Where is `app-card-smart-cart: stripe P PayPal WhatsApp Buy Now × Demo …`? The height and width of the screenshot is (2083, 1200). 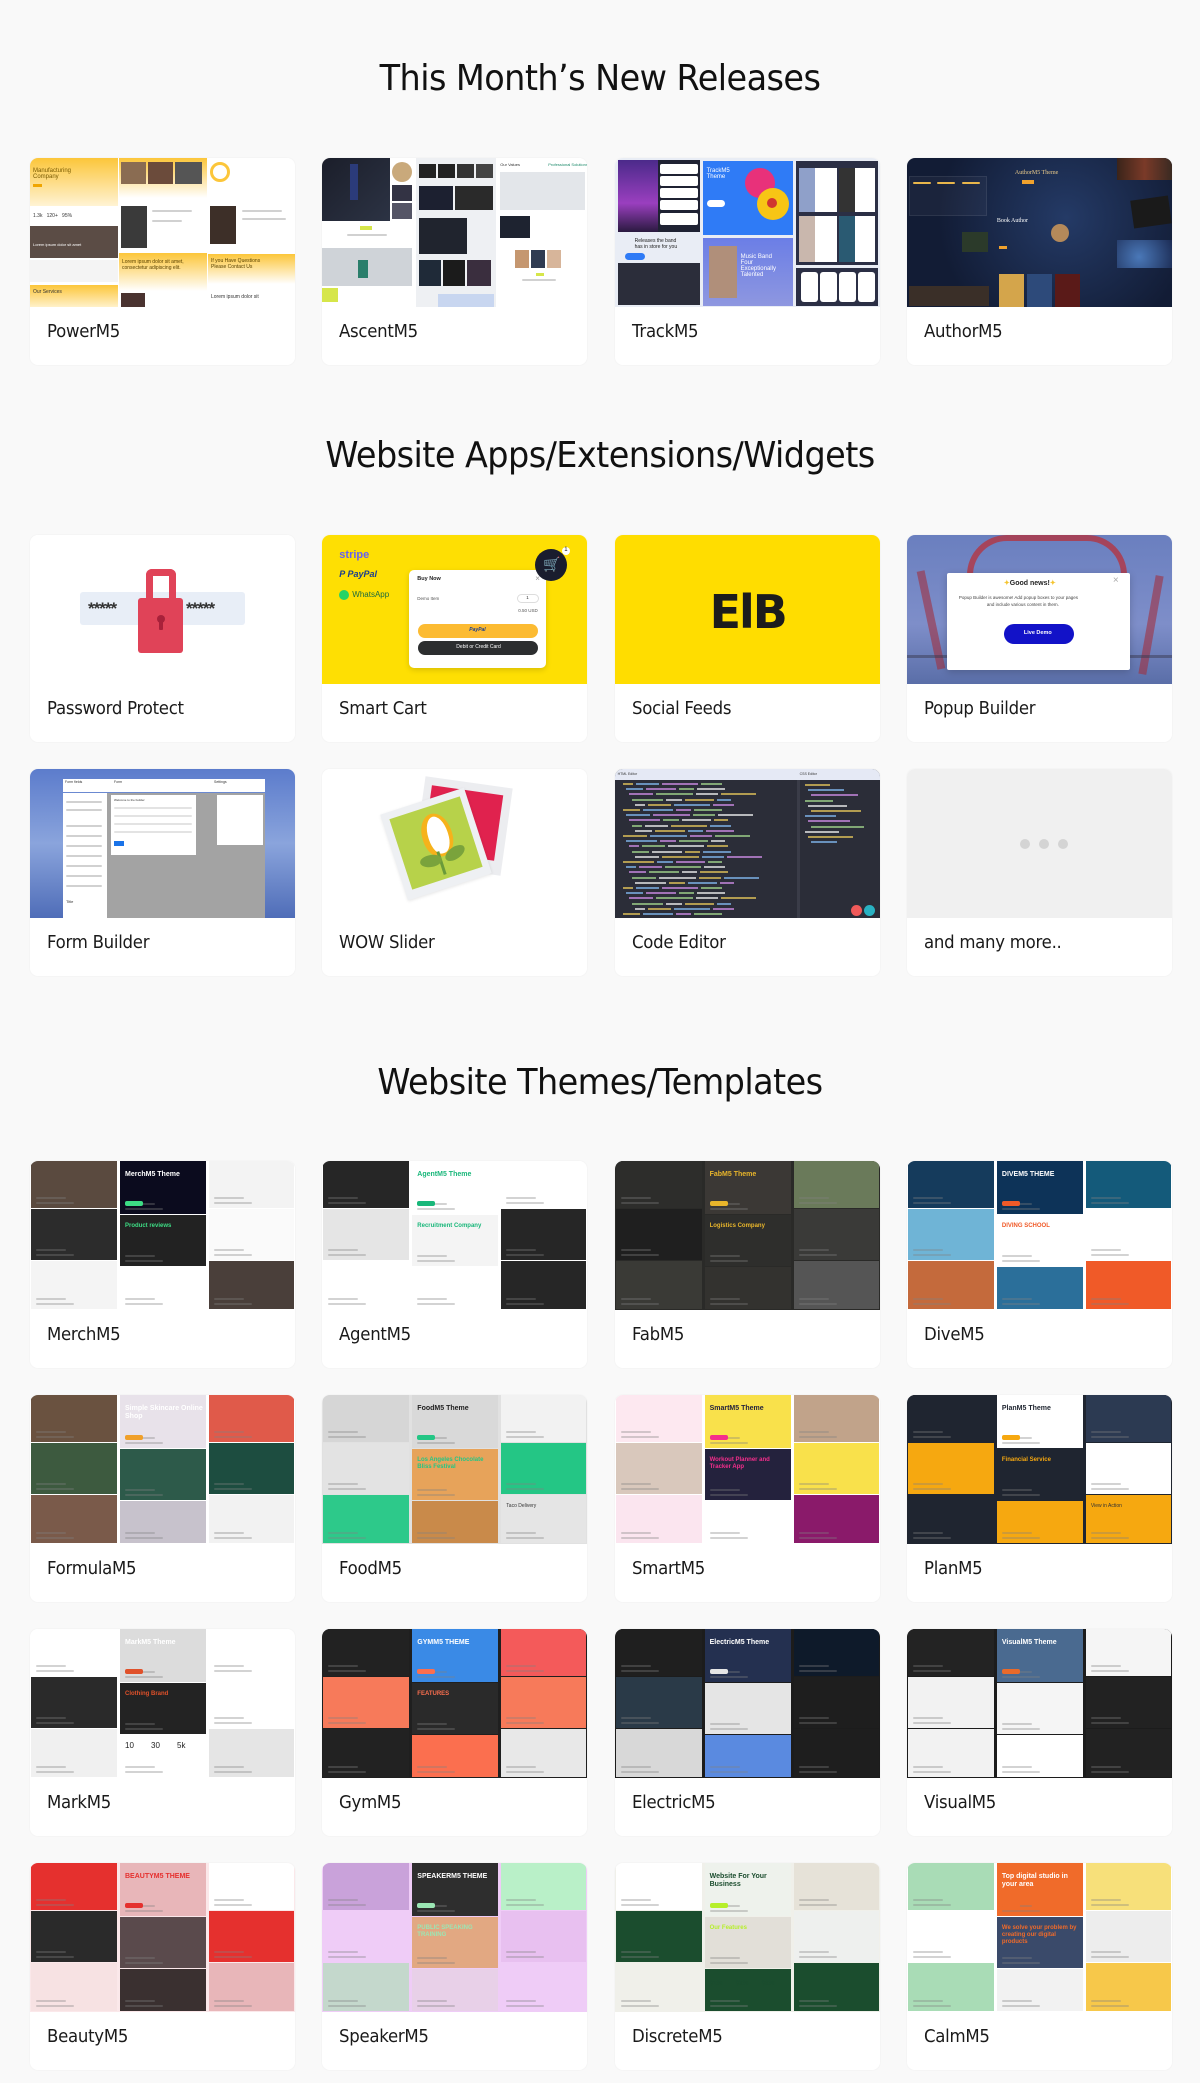 app-card-smart-cart: stripe P PayPal WhatsApp Buy Now × Demo … is located at coordinates (455, 638).